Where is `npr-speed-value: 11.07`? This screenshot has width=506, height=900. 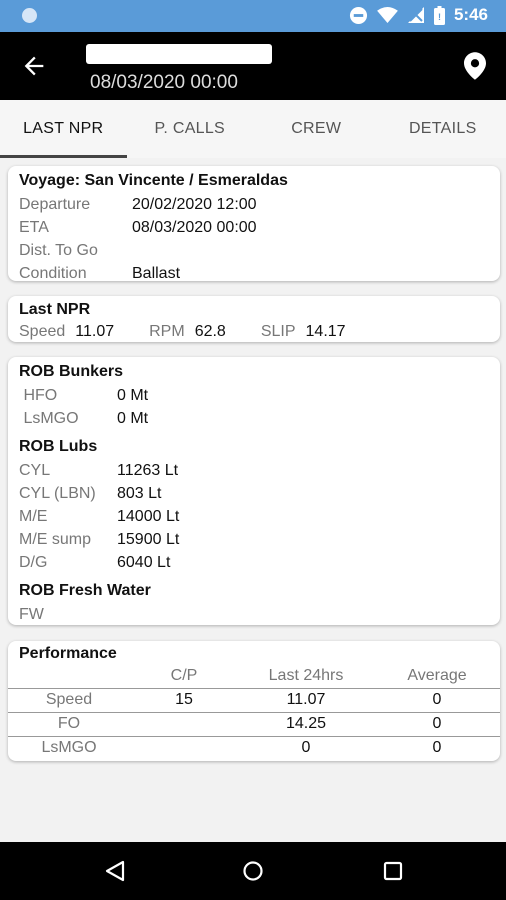
npr-speed-value: 11.07 is located at coordinates (95, 331).